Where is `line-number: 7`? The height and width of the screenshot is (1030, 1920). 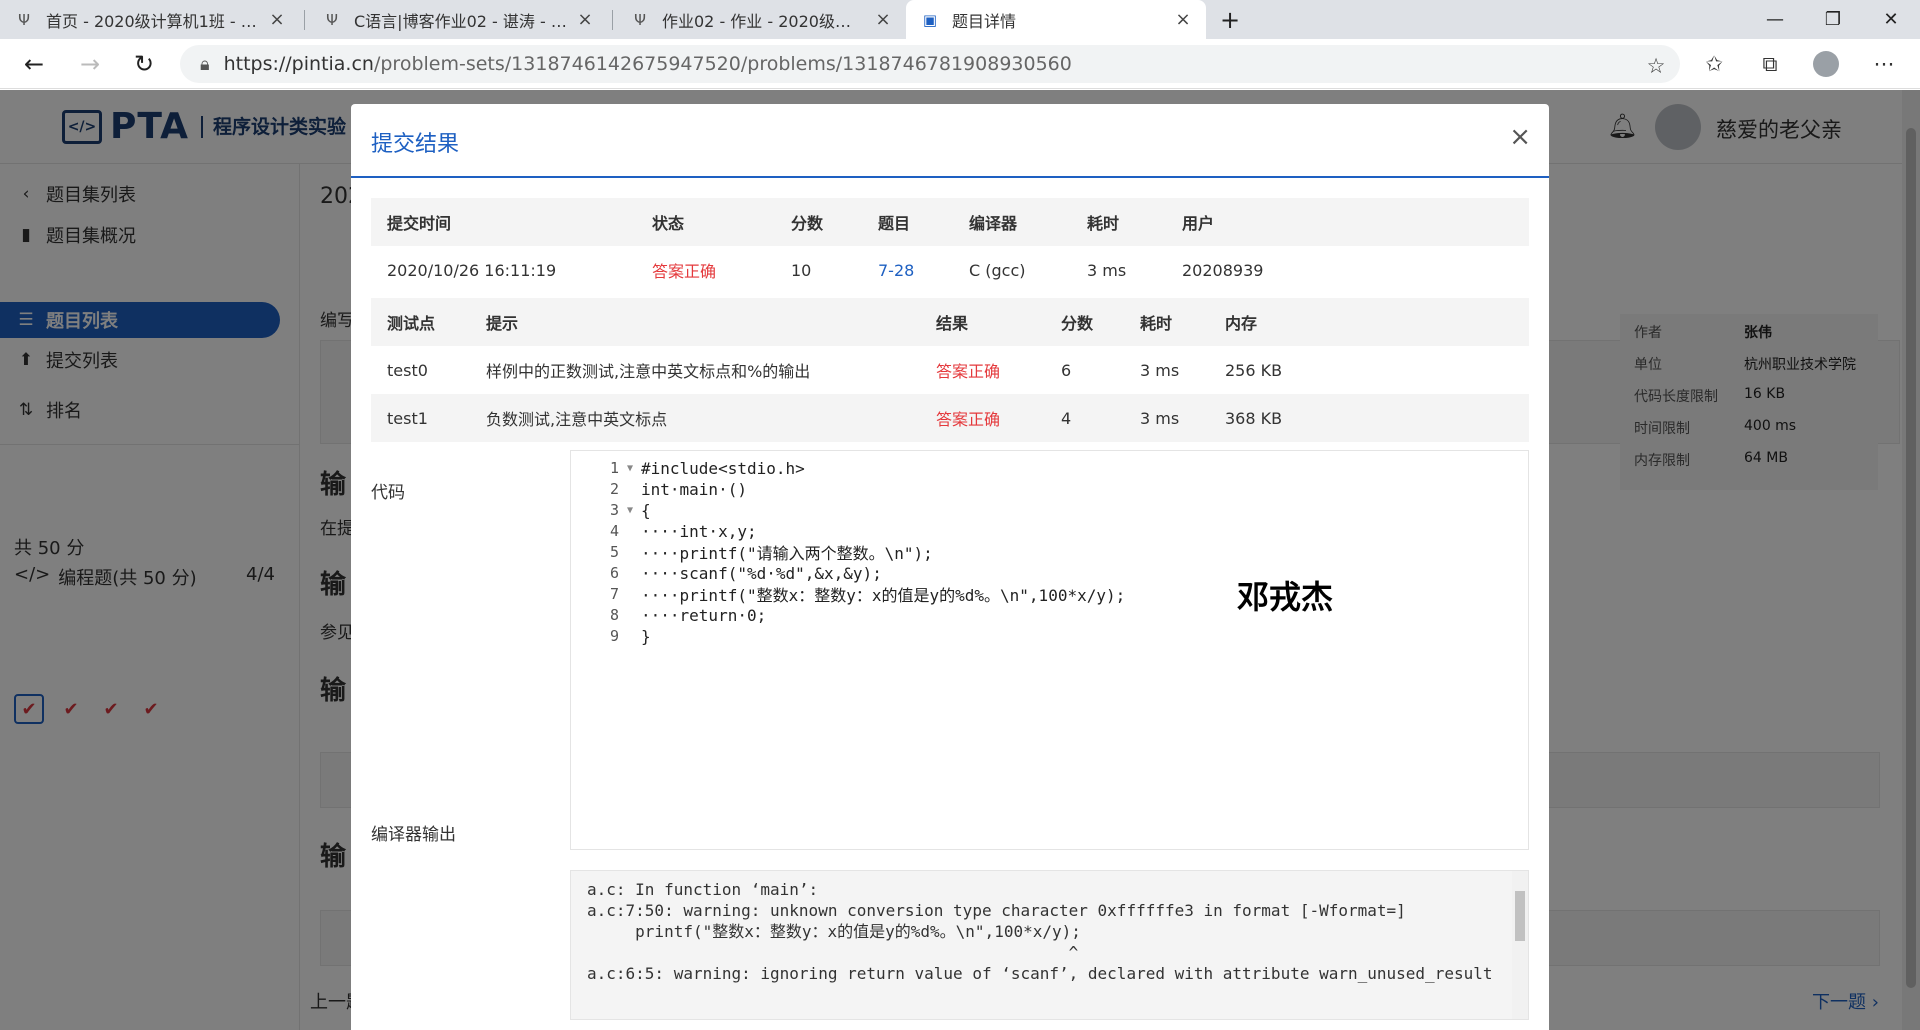 line-number: 7 is located at coordinates (614, 594).